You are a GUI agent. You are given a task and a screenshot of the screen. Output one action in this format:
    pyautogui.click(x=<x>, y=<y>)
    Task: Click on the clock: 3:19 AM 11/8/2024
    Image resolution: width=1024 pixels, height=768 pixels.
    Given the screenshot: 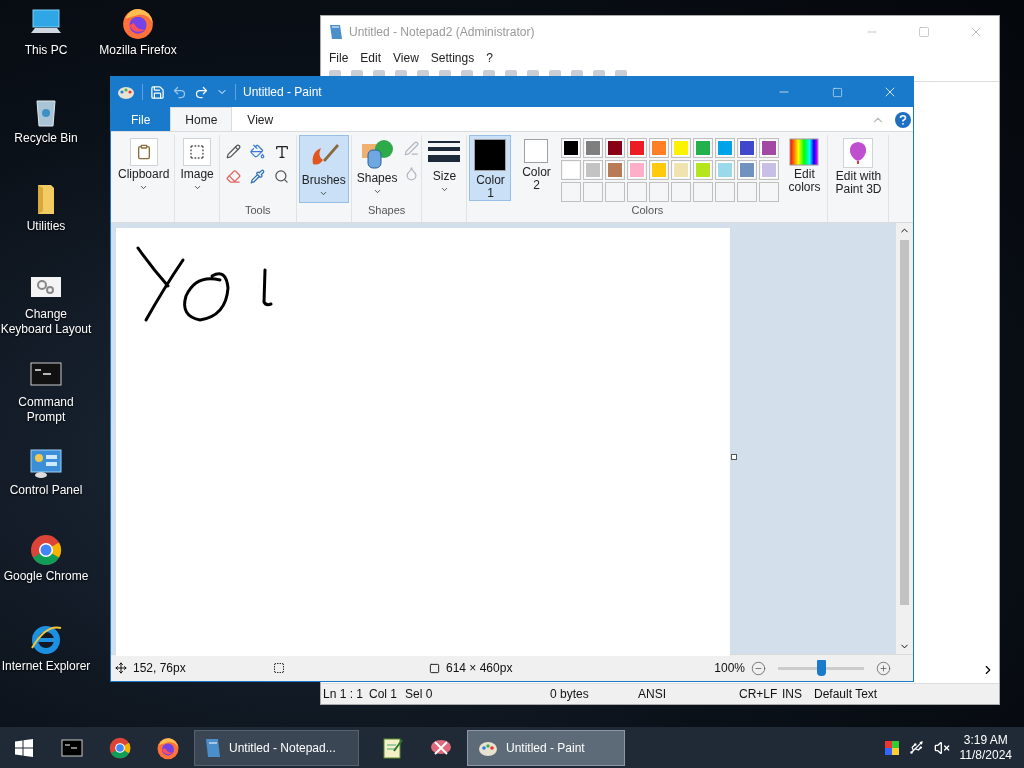 What is the action you would take?
    pyautogui.click(x=985, y=747)
    